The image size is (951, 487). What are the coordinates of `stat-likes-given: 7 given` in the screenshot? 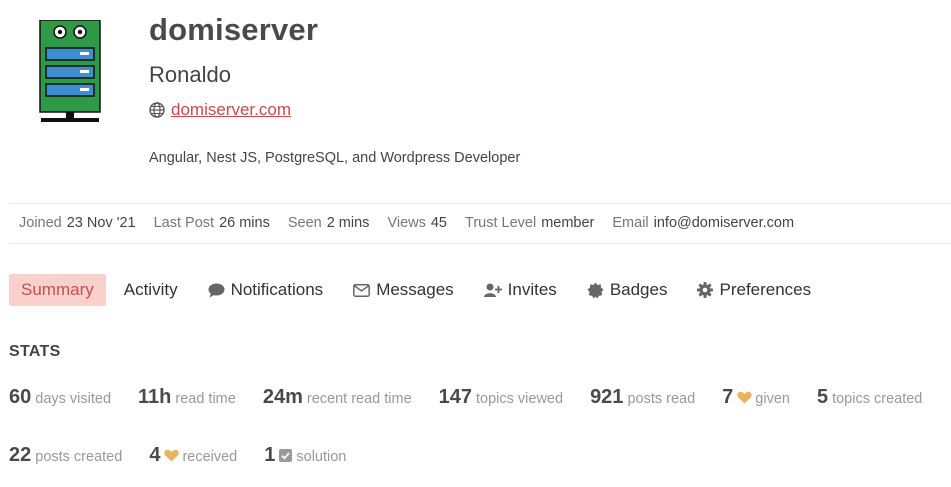 It's located at (756, 397).